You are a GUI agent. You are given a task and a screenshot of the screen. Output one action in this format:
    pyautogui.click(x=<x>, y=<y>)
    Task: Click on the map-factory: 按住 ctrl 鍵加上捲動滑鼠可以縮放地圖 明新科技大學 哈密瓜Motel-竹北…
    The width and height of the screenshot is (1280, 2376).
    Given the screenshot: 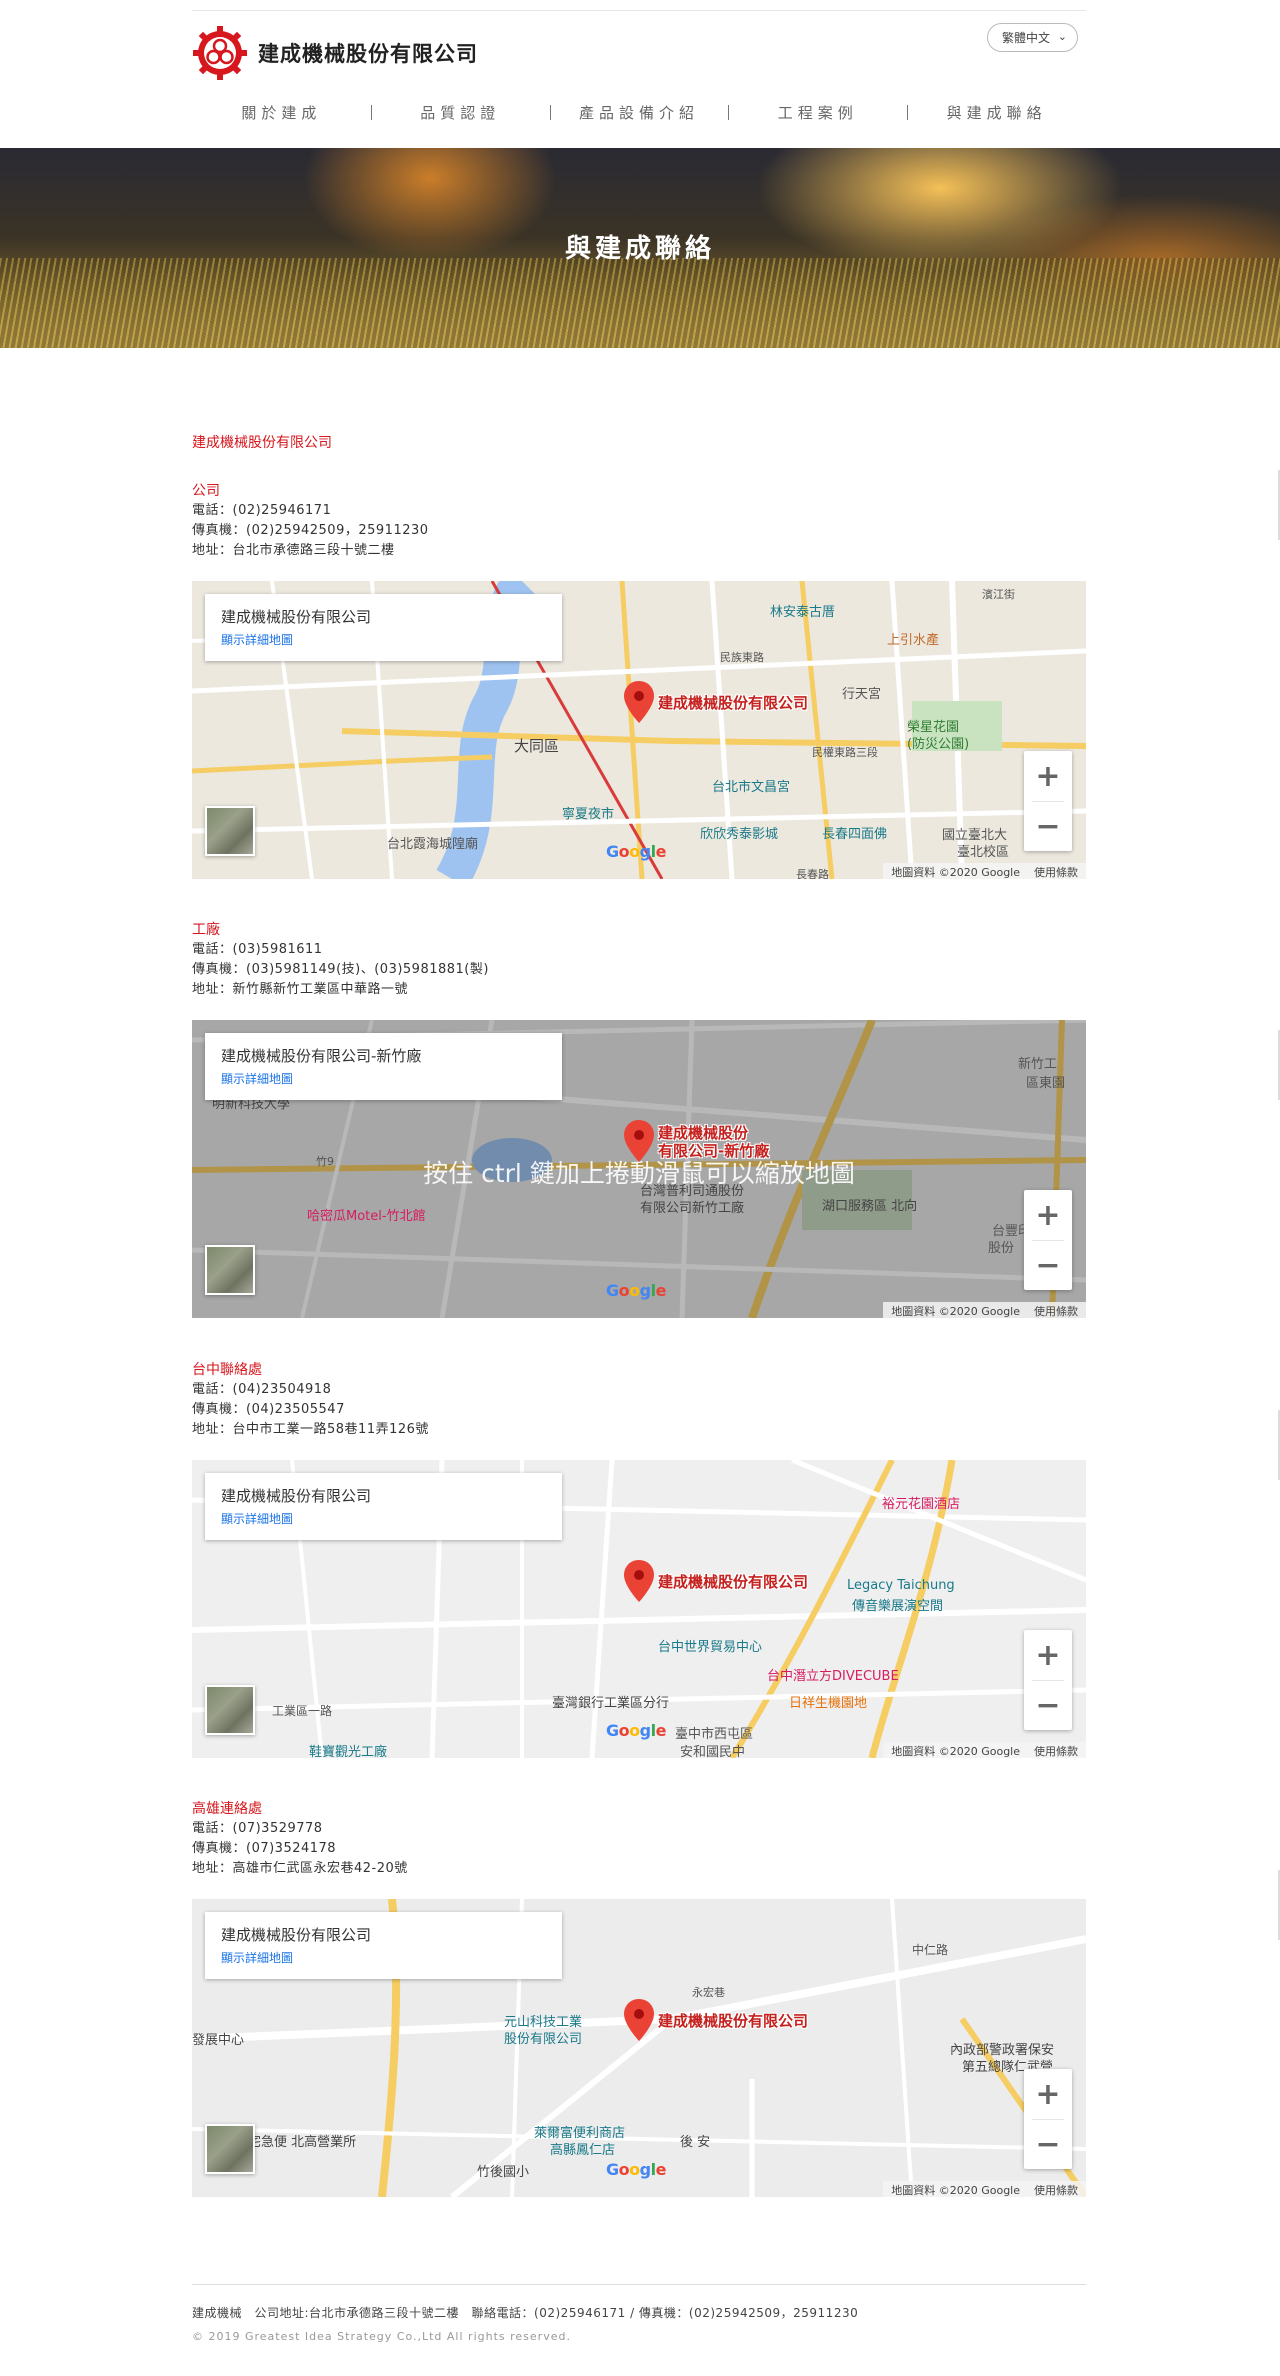 What is the action you would take?
    pyautogui.click(x=639, y=1169)
    